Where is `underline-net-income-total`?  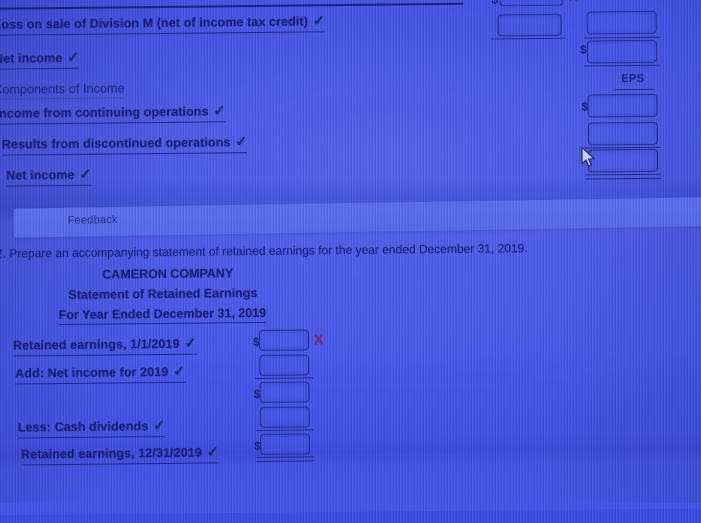 underline-net-income-total is located at coordinates (622, 65).